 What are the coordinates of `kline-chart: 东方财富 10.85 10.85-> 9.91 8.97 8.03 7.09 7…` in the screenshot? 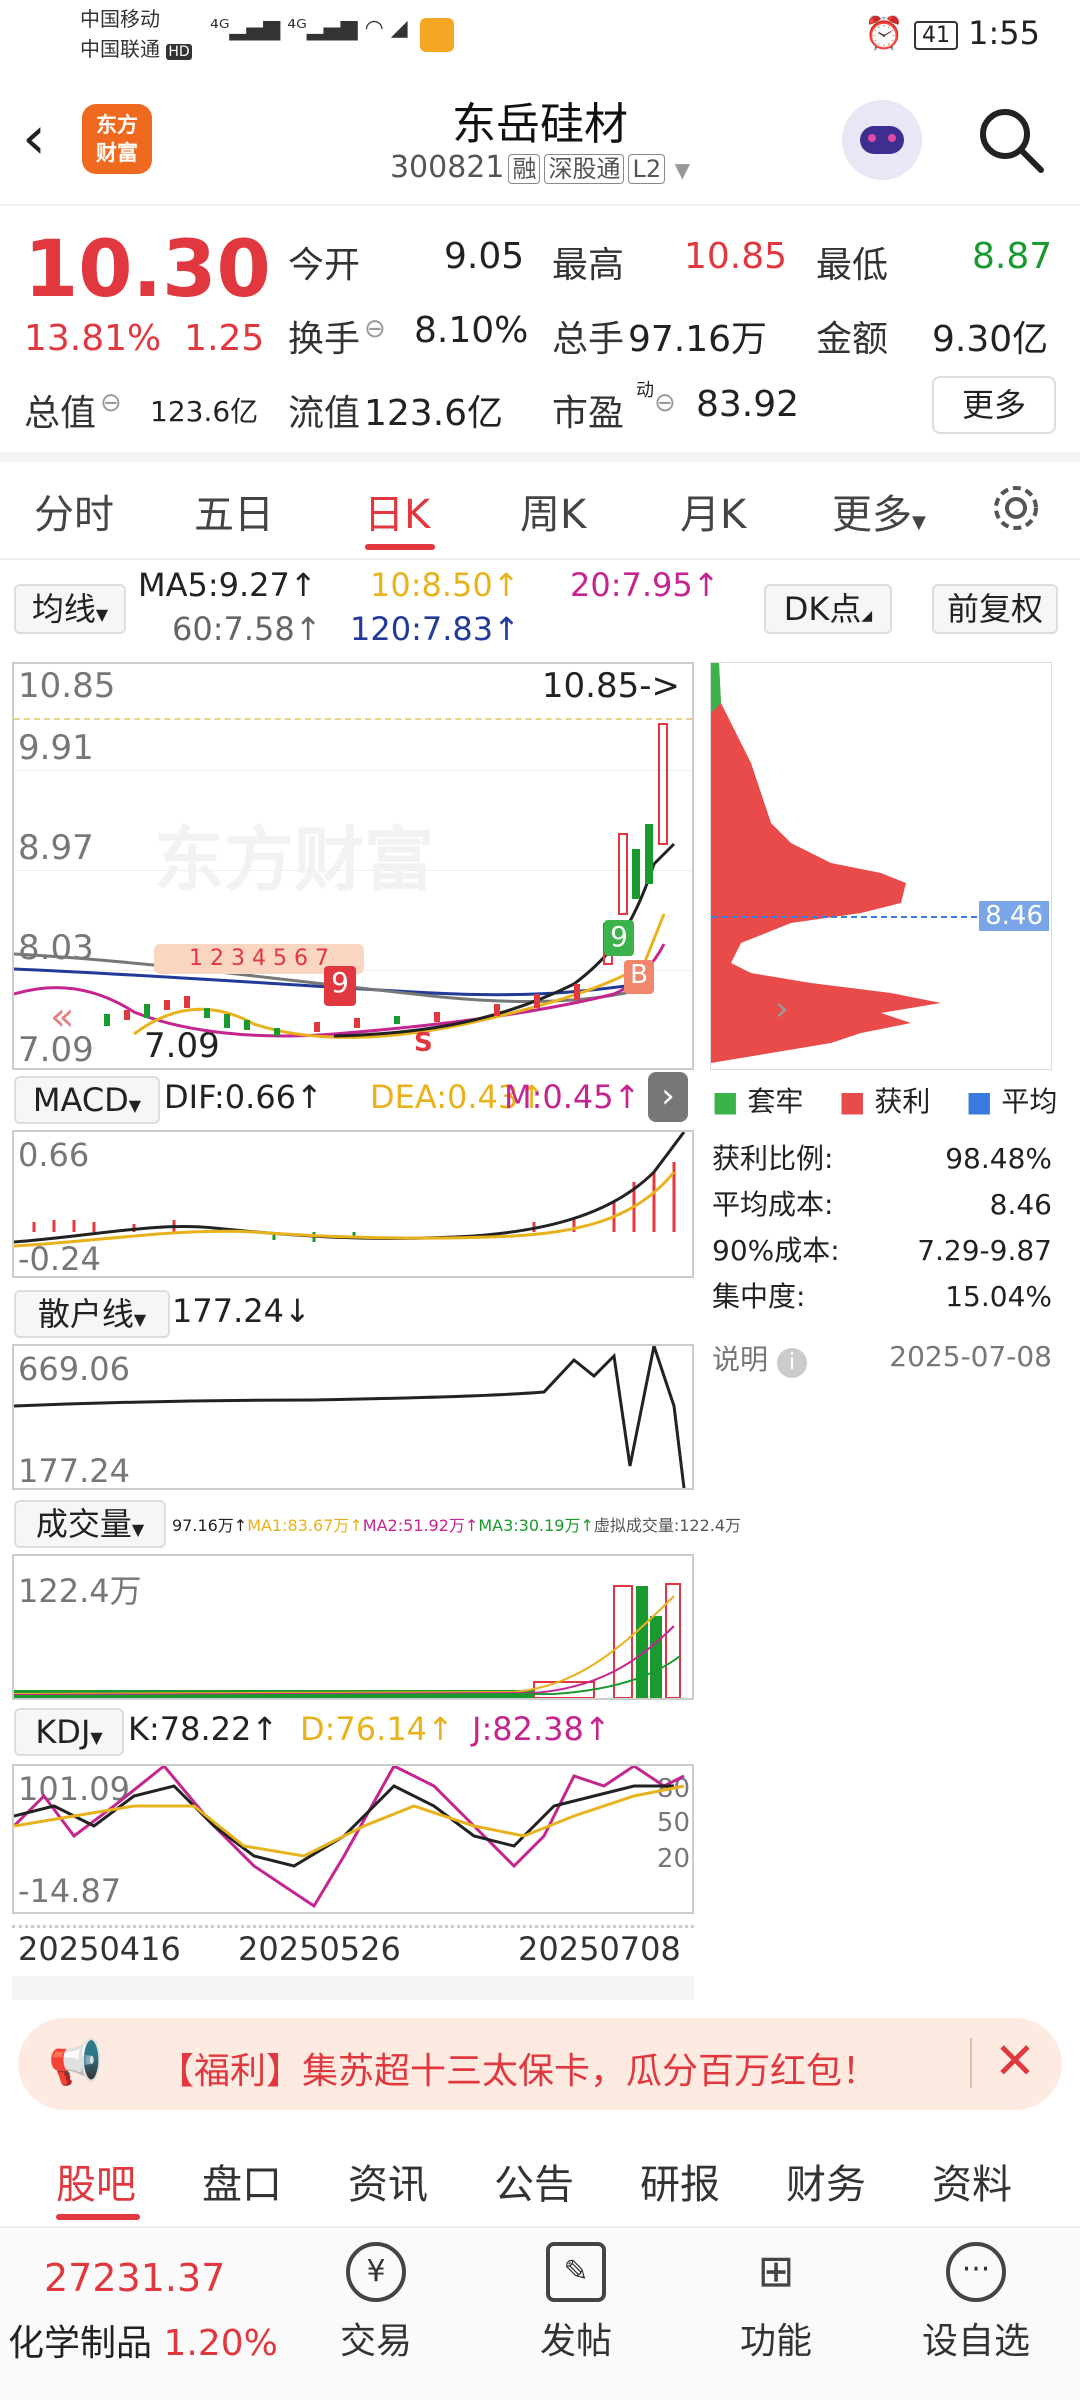 It's located at (353, 866).